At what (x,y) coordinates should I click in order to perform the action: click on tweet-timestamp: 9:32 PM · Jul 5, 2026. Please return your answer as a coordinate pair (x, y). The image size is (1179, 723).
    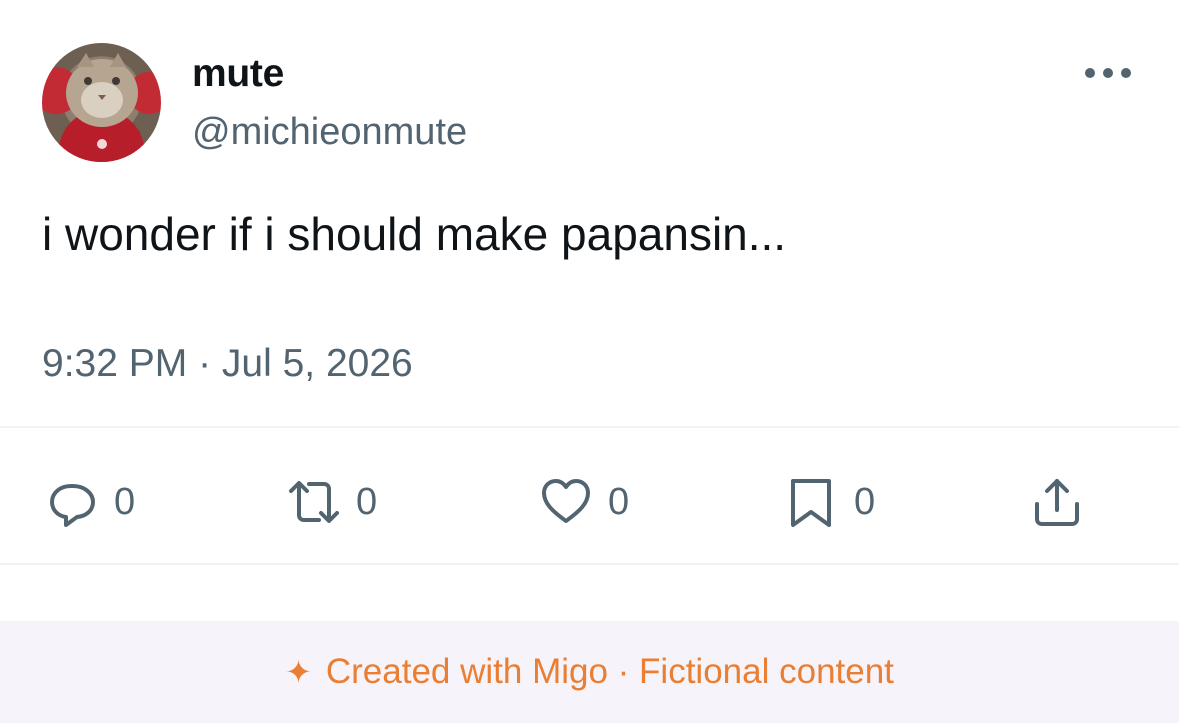
    Looking at the image, I should click on (227, 364).